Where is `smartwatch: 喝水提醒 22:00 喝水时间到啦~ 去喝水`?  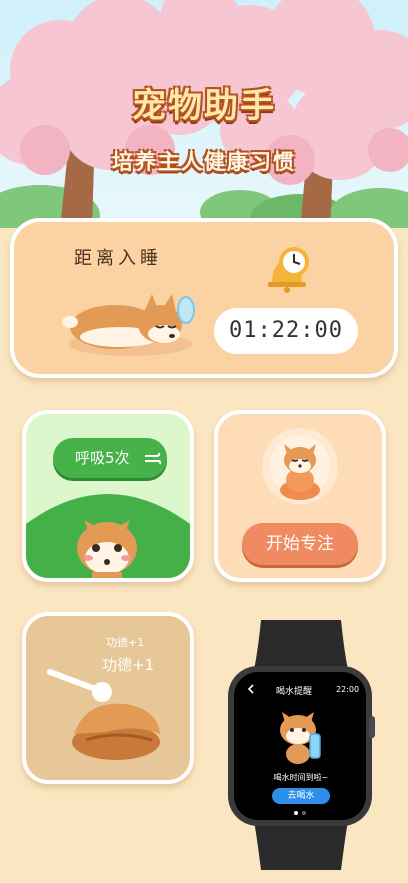
smartwatch: 喝水提醒 22:00 喝水时间到啦~ 去喝水 is located at coordinates (301, 745).